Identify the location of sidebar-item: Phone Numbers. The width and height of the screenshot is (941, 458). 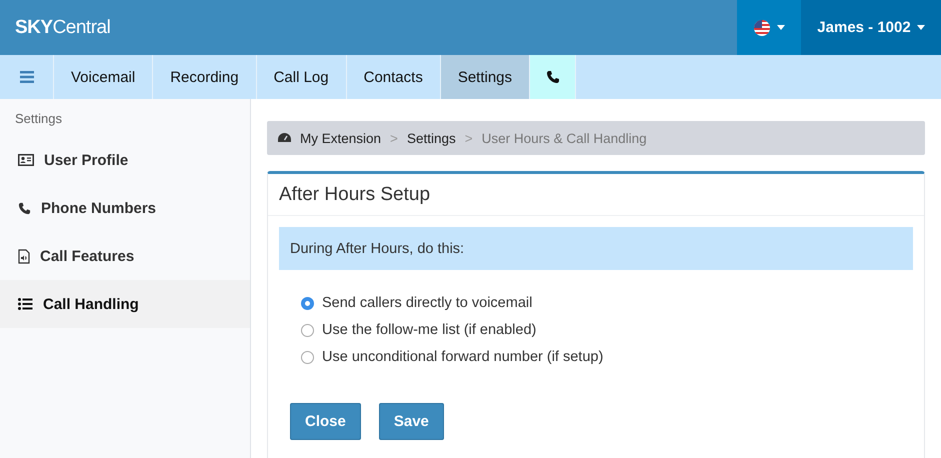
(125, 208).